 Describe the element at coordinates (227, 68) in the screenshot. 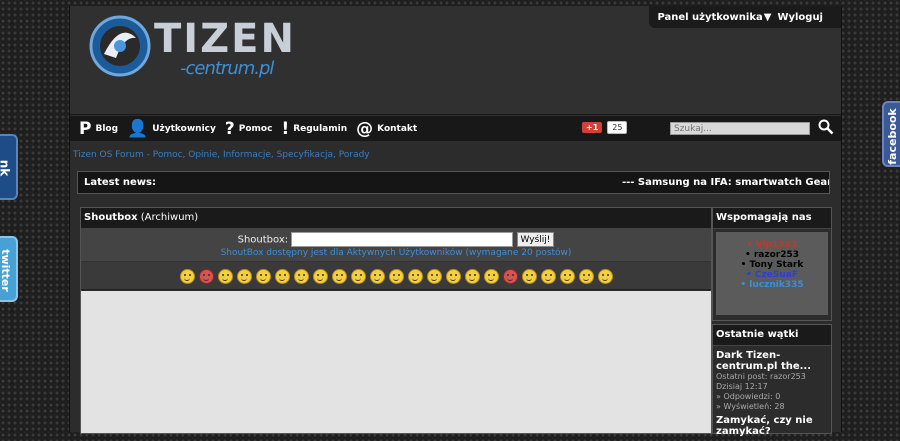

I see `logo-subtitle: -centrum.pl` at that location.